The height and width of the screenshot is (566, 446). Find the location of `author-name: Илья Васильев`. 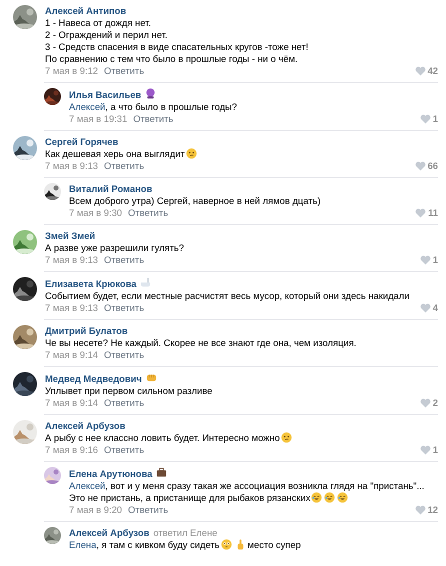

author-name: Илья Васильев is located at coordinates (105, 94).